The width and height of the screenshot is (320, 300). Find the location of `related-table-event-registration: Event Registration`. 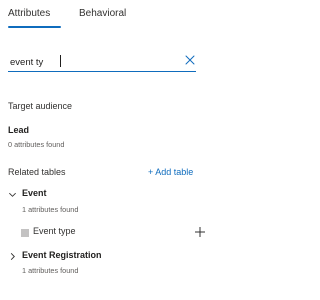

related-table-event-registration: Event Registration is located at coordinates (88, 257).